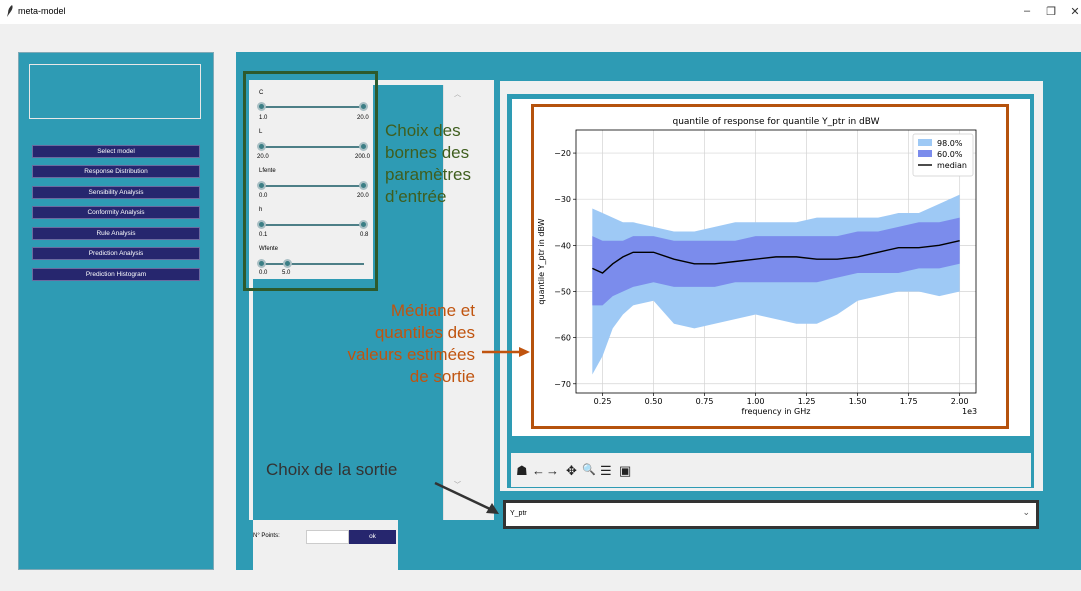 This screenshot has width=1081, height=591. What do you see at coordinates (625, 471) in the screenshot?
I see `save-icon: ▣` at bounding box center [625, 471].